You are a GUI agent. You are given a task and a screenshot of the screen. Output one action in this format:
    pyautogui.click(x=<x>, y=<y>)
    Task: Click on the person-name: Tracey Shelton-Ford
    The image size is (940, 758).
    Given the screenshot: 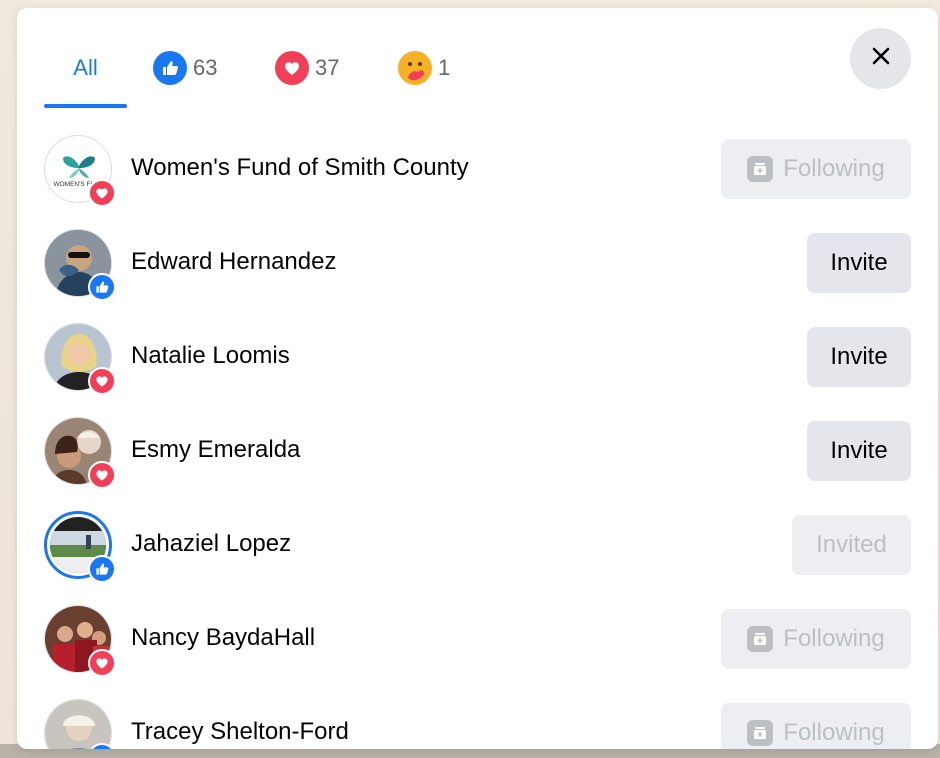 What is the action you would take?
    pyautogui.click(x=240, y=732)
    